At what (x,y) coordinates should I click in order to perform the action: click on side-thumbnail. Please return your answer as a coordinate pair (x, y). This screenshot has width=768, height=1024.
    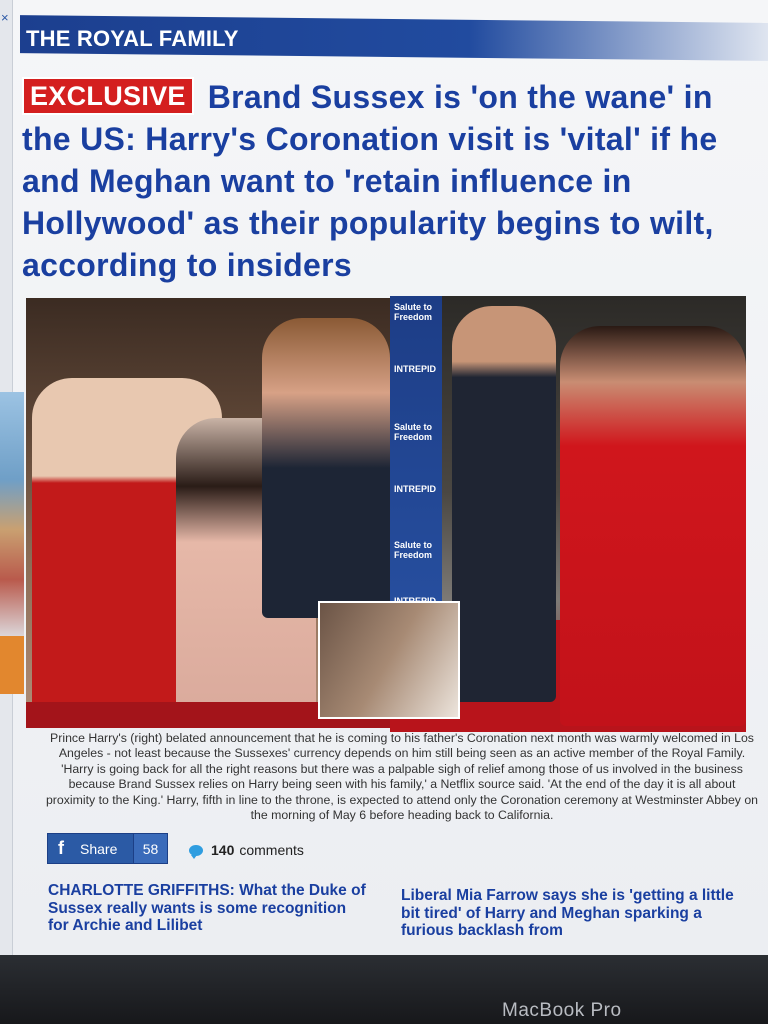
    Looking at the image, I should click on (12, 517).